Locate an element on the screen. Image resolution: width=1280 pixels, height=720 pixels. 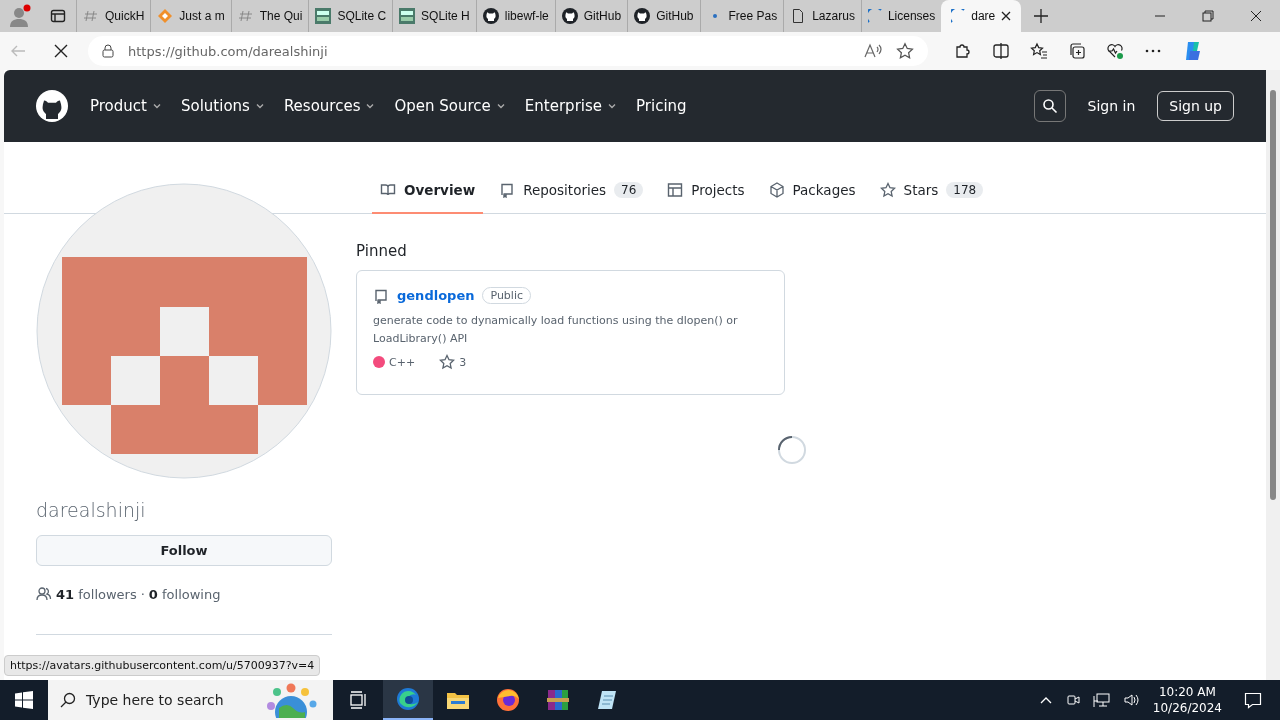
restore-icon is located at coordinates (1208, 16).